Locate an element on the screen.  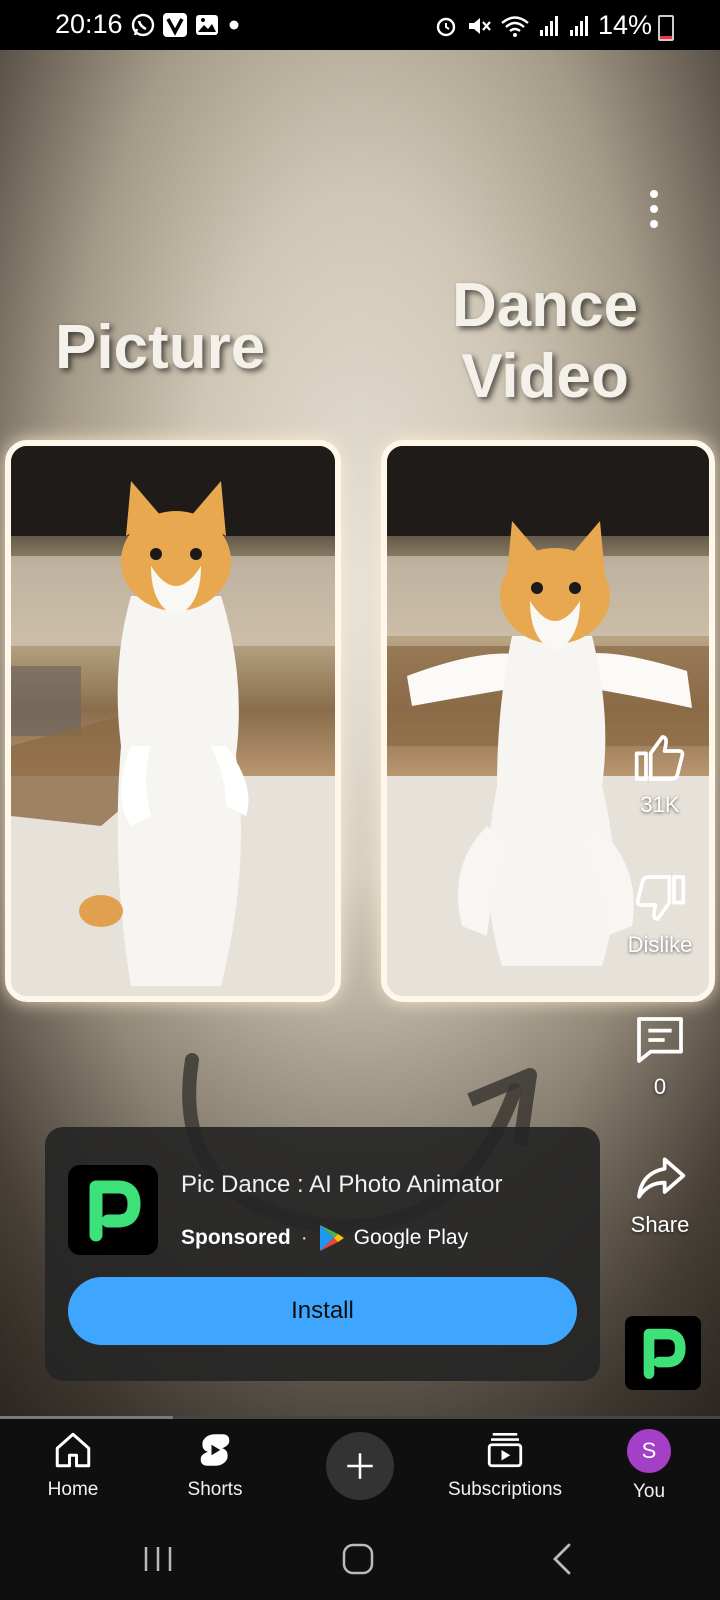
nav-home-label: Home is located at coordinates (73, 1489).